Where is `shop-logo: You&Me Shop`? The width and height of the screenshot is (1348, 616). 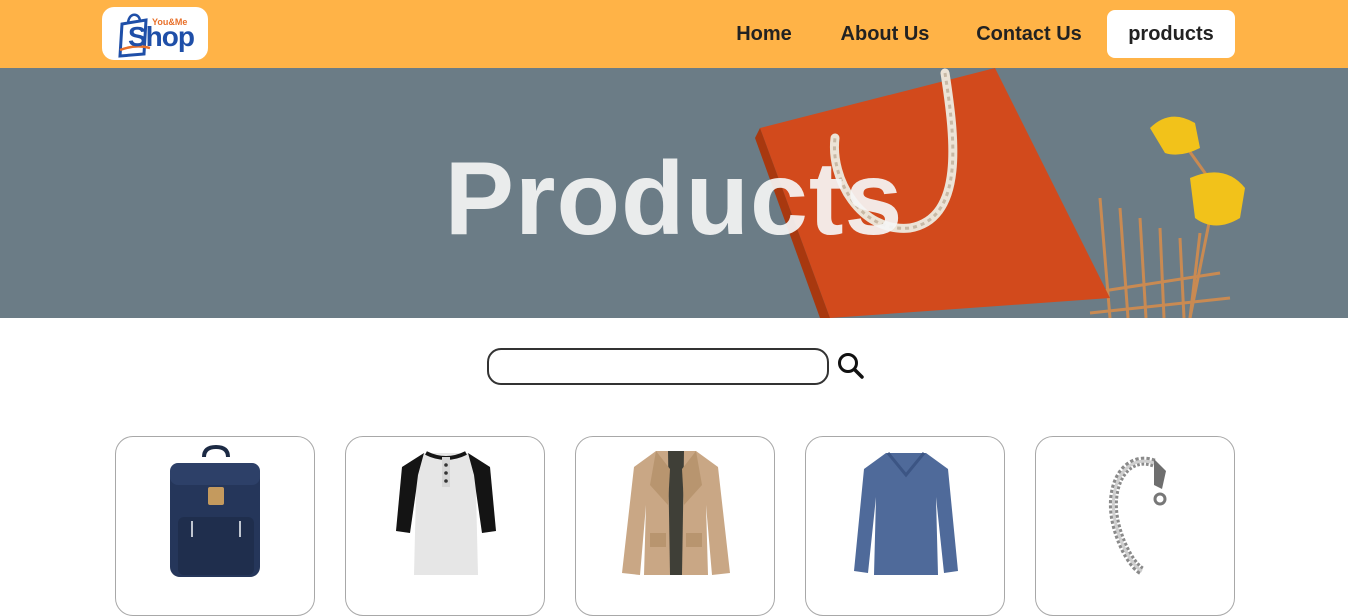
shop-logo: You&Me Shop is located at coordinates (155, 33).